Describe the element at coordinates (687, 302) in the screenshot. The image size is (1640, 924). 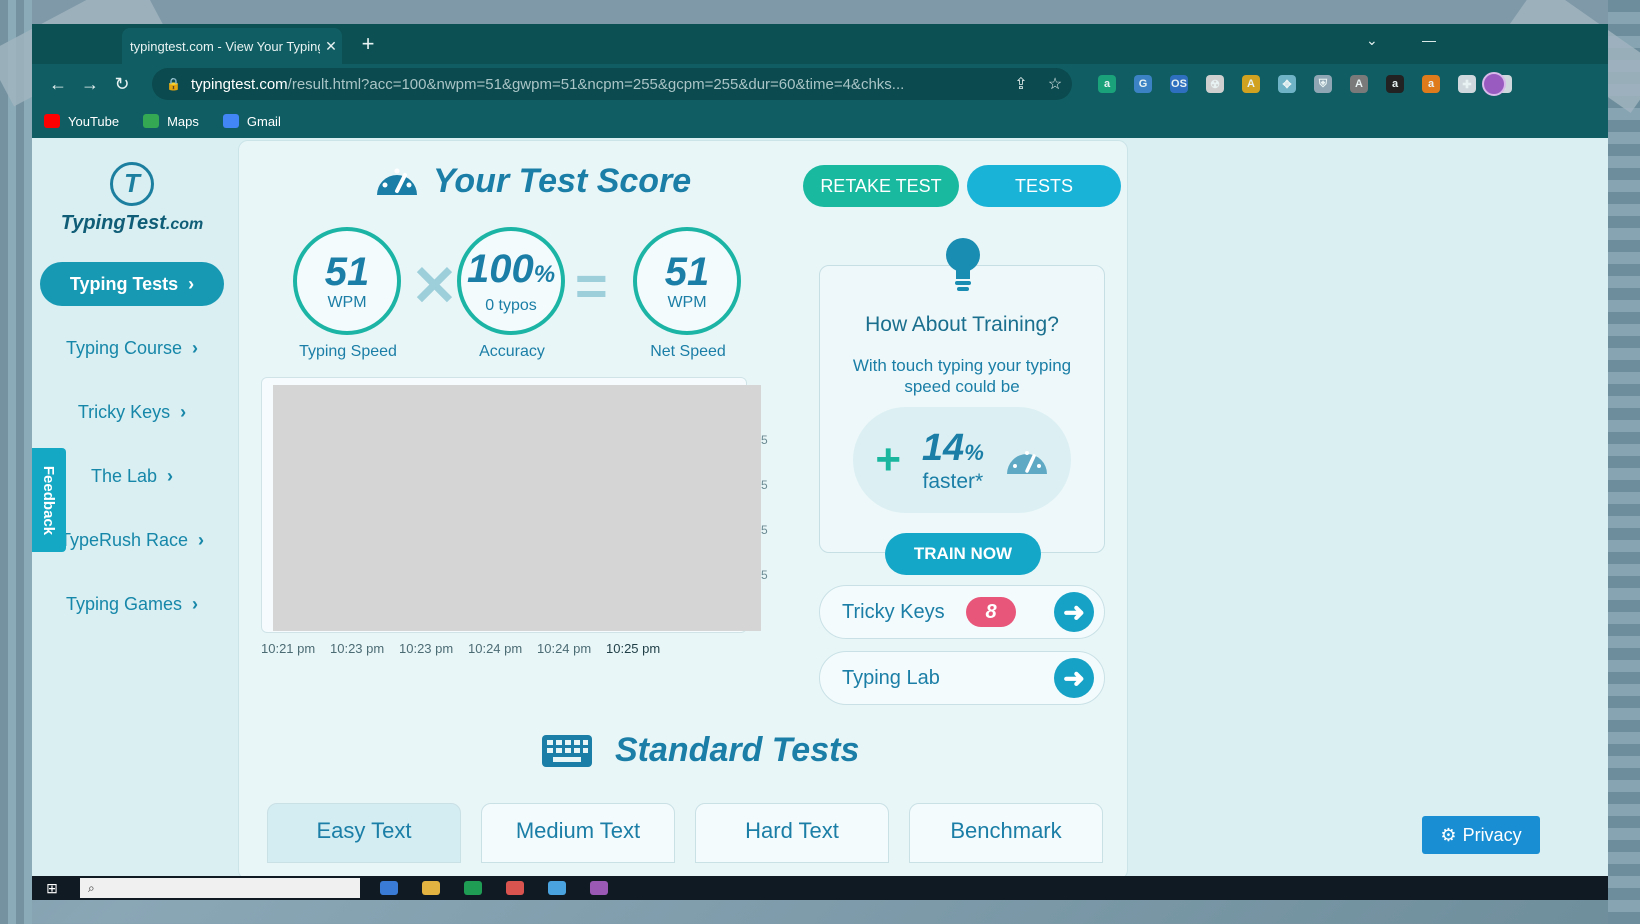
I see `net-speed-unit: WPM` at that location.